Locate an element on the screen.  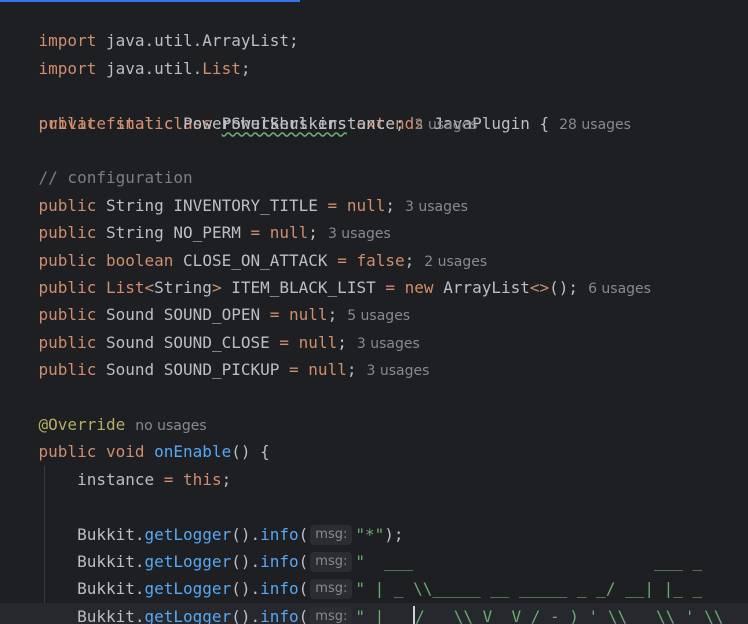
code-line: instance = this; is located at coordinates (115, 479).